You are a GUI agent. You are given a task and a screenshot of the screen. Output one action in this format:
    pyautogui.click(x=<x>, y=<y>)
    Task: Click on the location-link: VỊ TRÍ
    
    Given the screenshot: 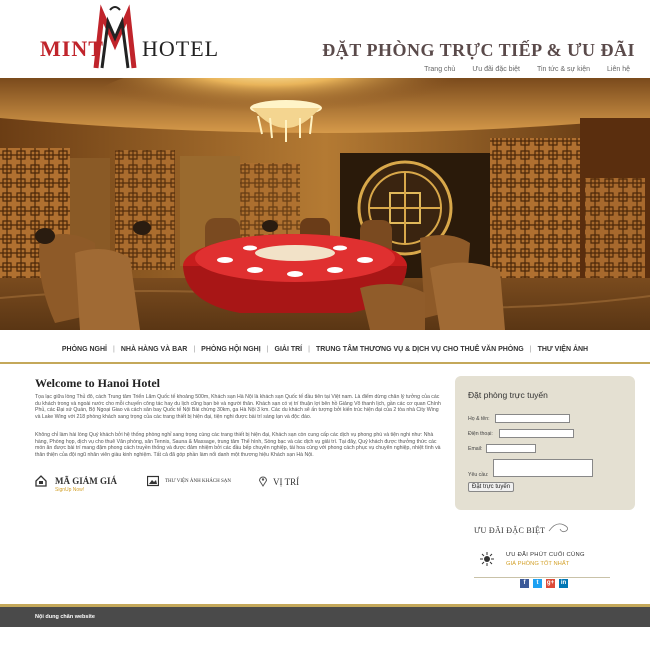 What is the action you would take?
    pyautogui.click(x=278, y=481)
    